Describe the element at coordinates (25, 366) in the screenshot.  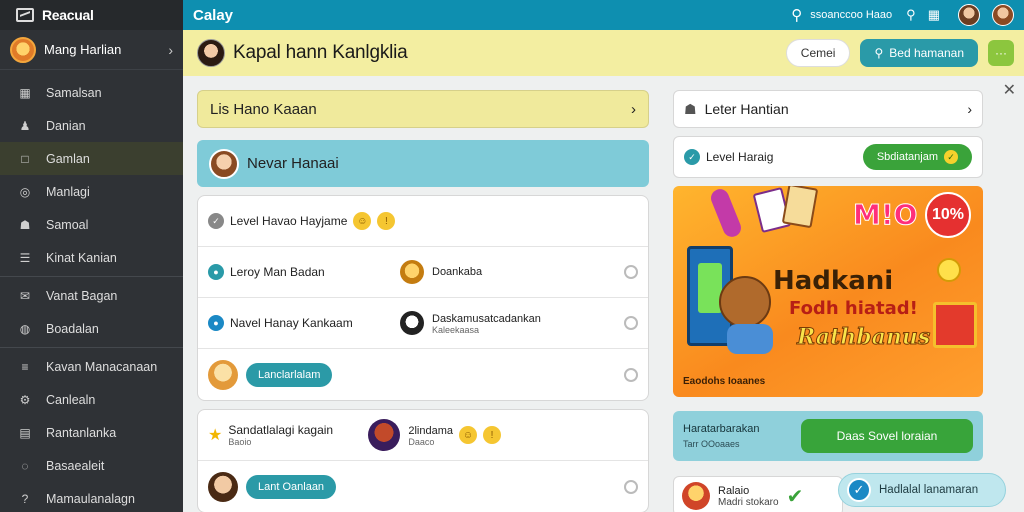
I see `layers-icon: ≡` at that location.